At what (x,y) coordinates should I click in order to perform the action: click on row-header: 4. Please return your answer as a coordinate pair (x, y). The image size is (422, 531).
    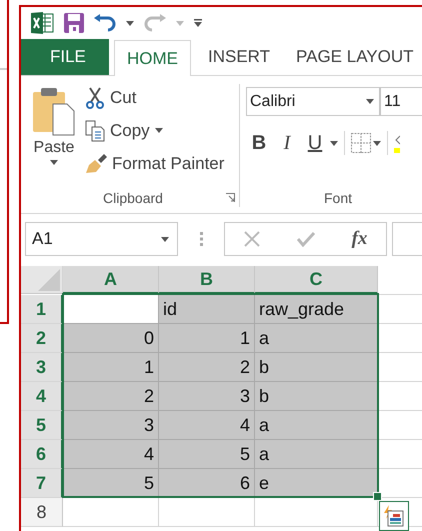
    Looking at the image, I should click on (42, 396).